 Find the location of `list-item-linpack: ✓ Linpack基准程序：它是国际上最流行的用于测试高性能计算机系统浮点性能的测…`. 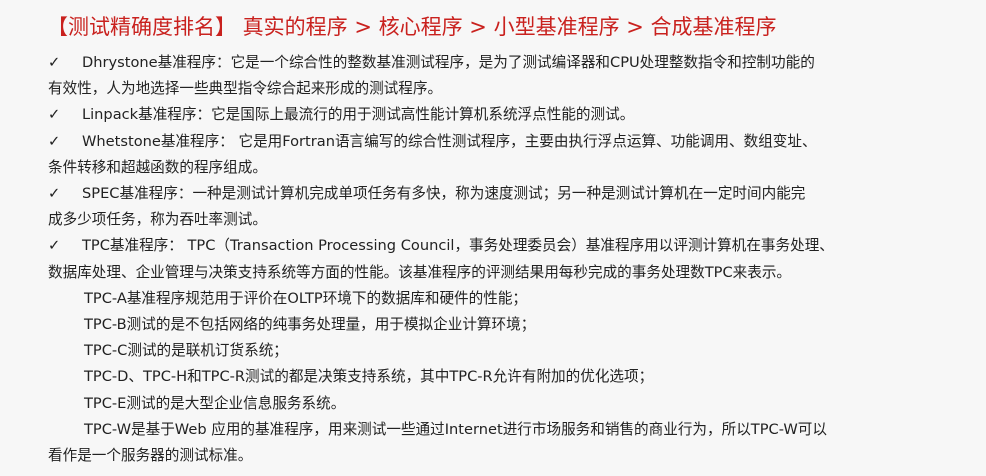

list-item-linpack: ✓ Linpack基准程序：它是国际上最流行的用于测试高性能计算机系统浮点性能的测… is located at coordinates (488, 115).